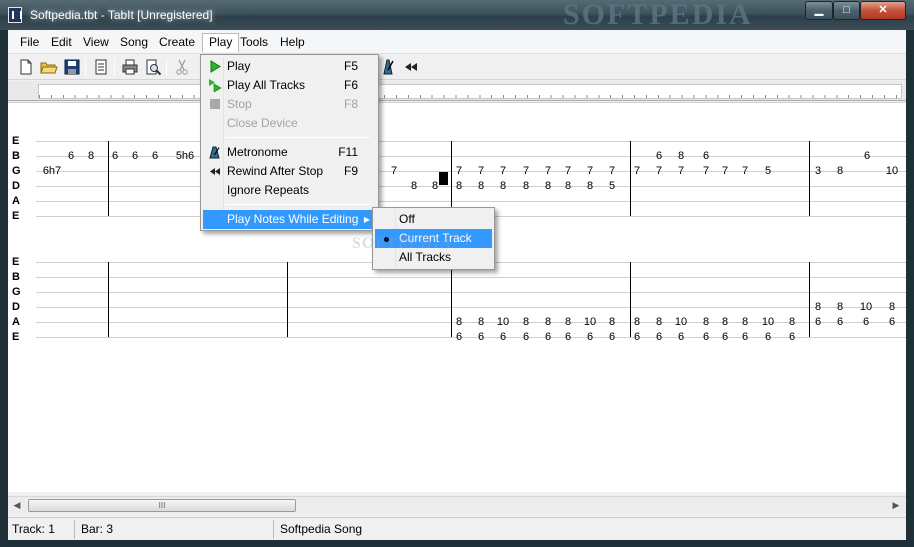  I want to click on menu-rewind-after-stop-item: Rewind After Stop F9, so click(289, 171).